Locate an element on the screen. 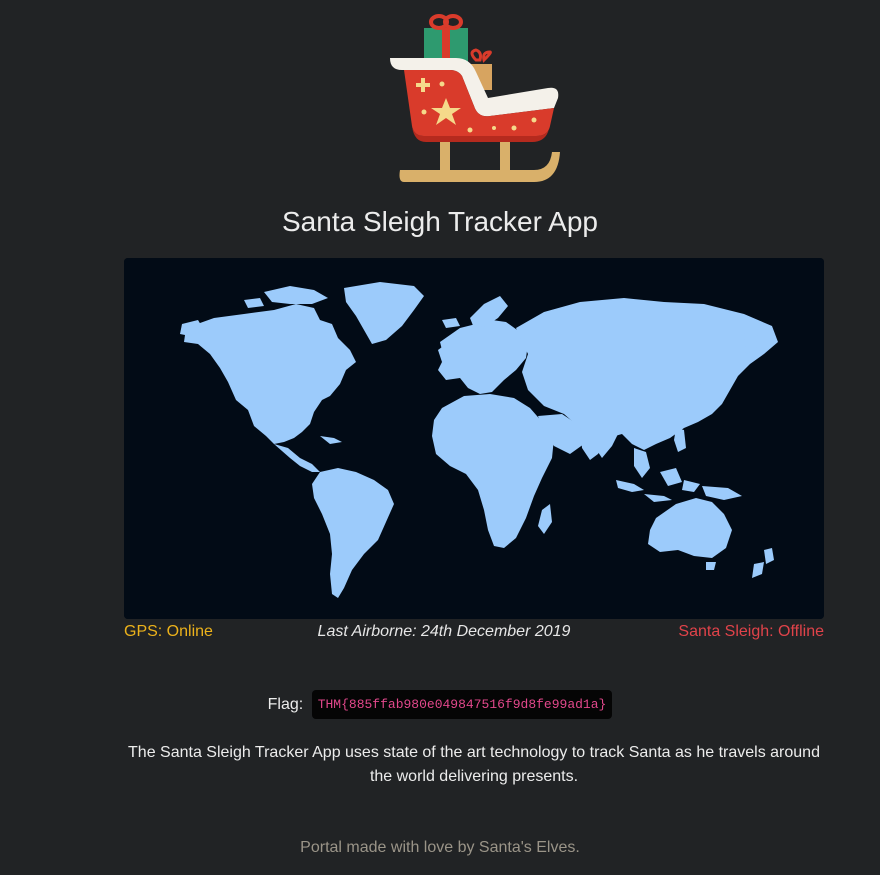 Image resolution: width=880 pixels, height=875 pixels. santa-sleigh-icon is located at coordinates (475, 98).